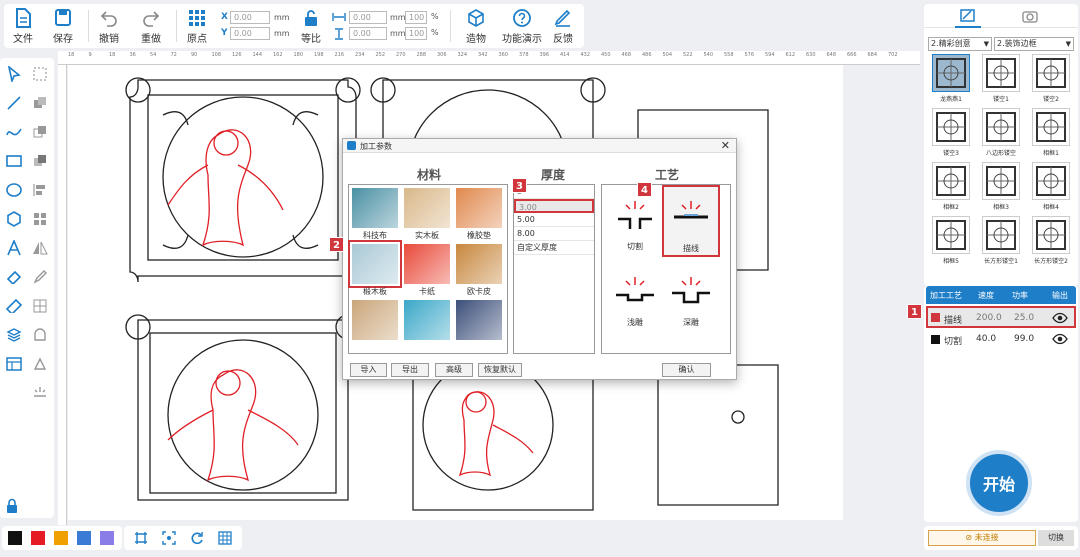 The image size is (1080, 557). What do you see at coordinates (12, 506) in the screenshot?
I see `lock-tool` at bounding box center [12, 506].